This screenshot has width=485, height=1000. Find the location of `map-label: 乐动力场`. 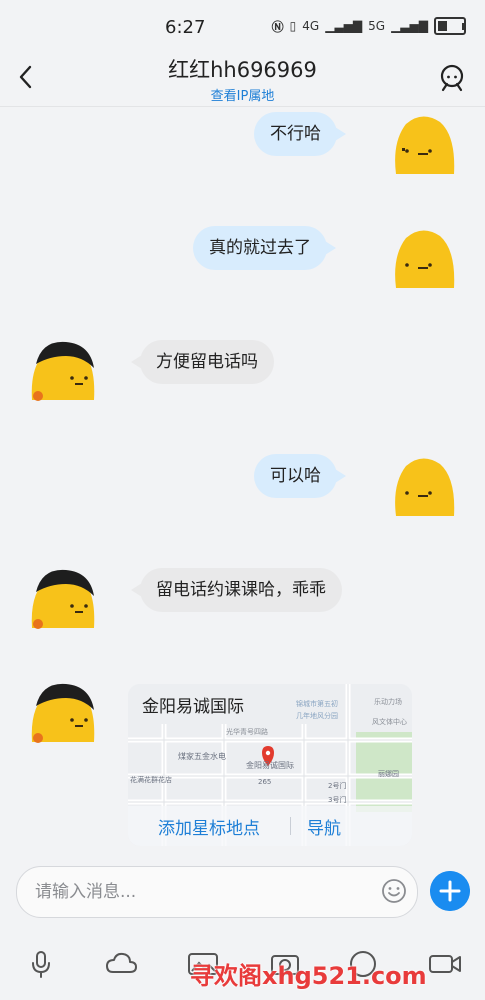

map-label: 乐动力场 is located at coordinates (388, 701).